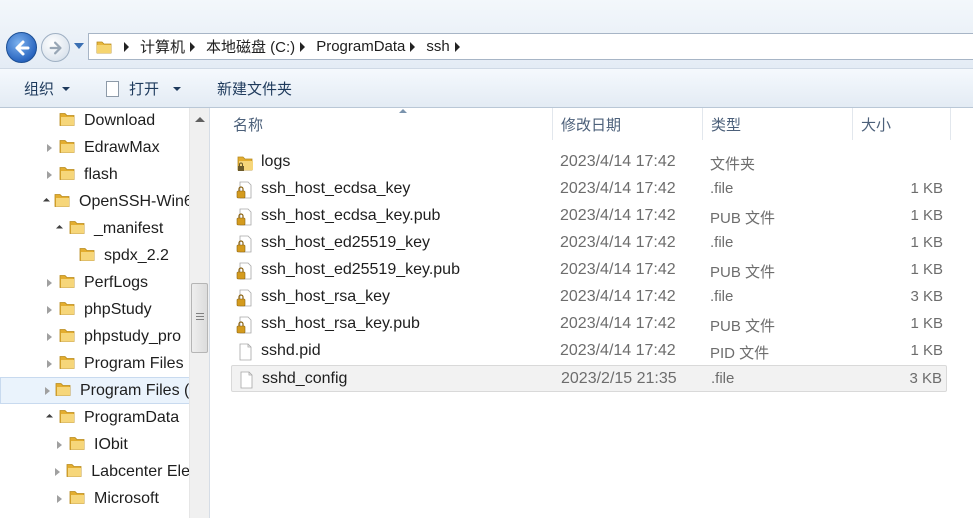 This screenshot has width=973, height=518. What do you see at coordinates (336, 188) in the screenshot?
I see `file-name: ssh_host_ecdsa_key` at bounding box center [336, 188].